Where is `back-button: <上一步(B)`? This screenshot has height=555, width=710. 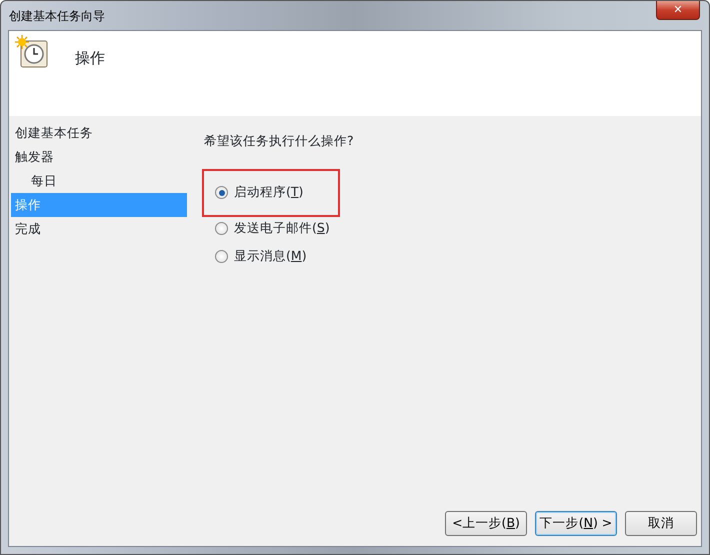 back-button: <上一步(B) is located at coordinates (486, 523).